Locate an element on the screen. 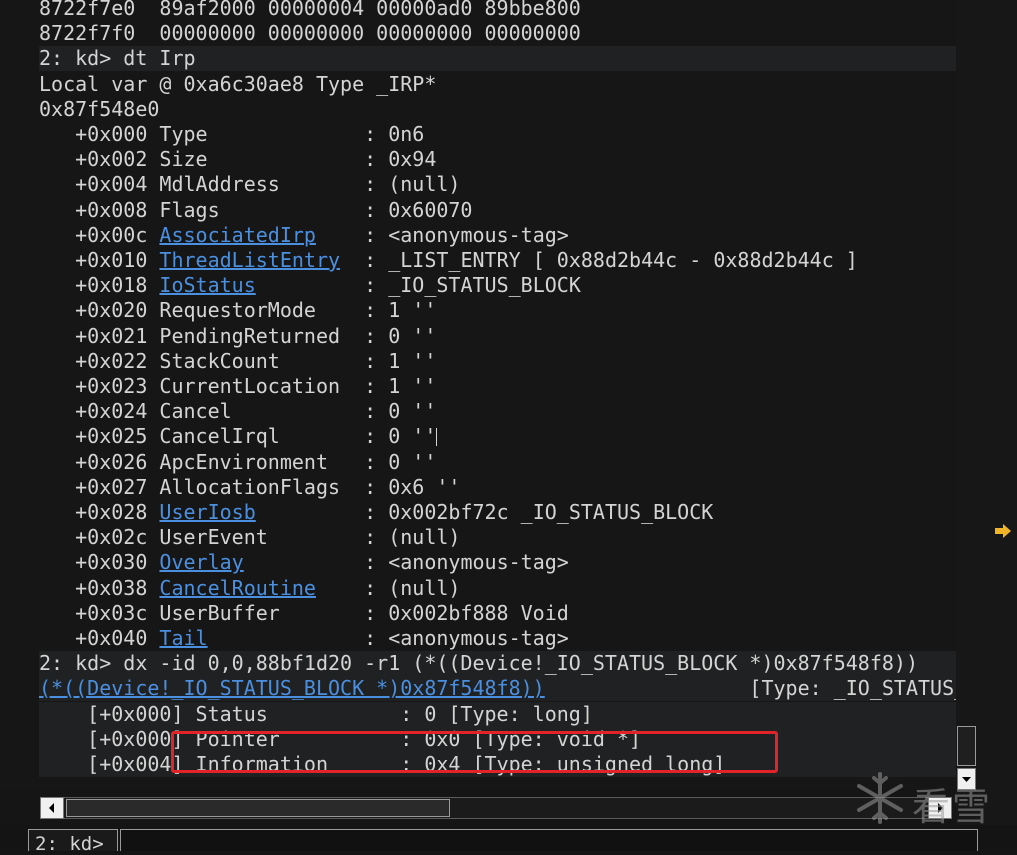 The height and width of the screenshot is (855, 1017). output-text: +0x02c UserEvent : (null) is located at coordinates (250, 537).